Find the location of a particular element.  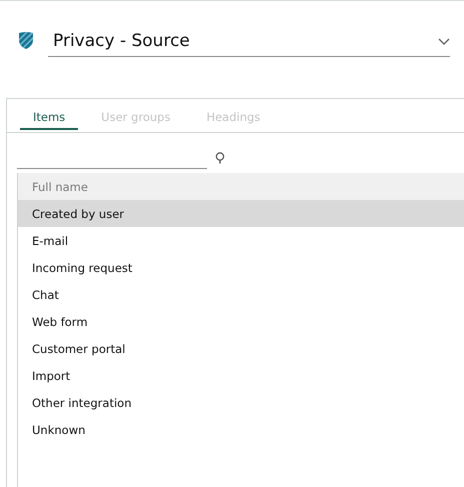

search-icon is located at coordinates (220, 158).